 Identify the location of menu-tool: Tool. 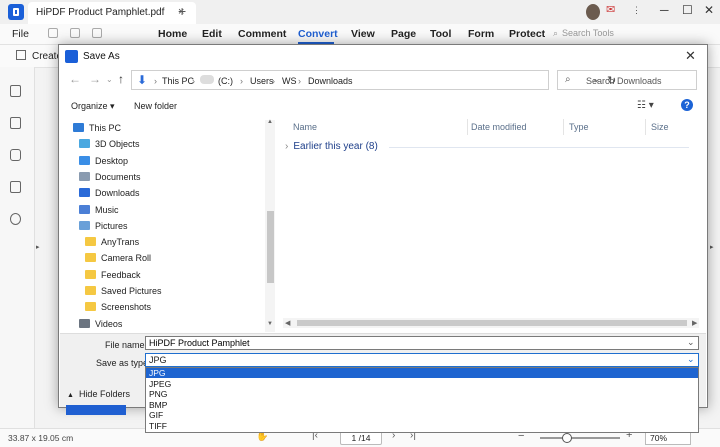
(440, 34).